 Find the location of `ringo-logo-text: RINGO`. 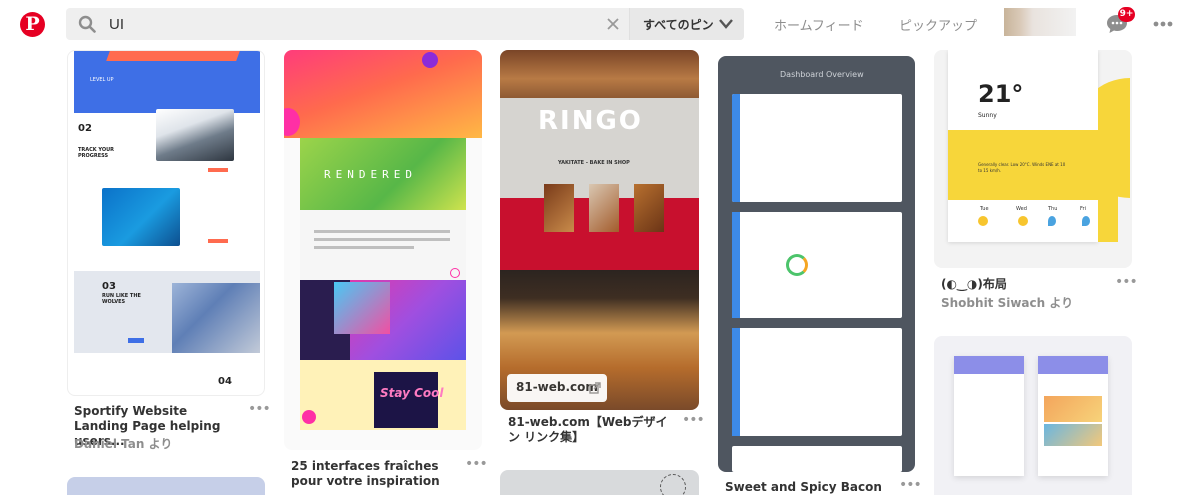

ringo-logo-text: RINGO is located at coordinates (590, 121).